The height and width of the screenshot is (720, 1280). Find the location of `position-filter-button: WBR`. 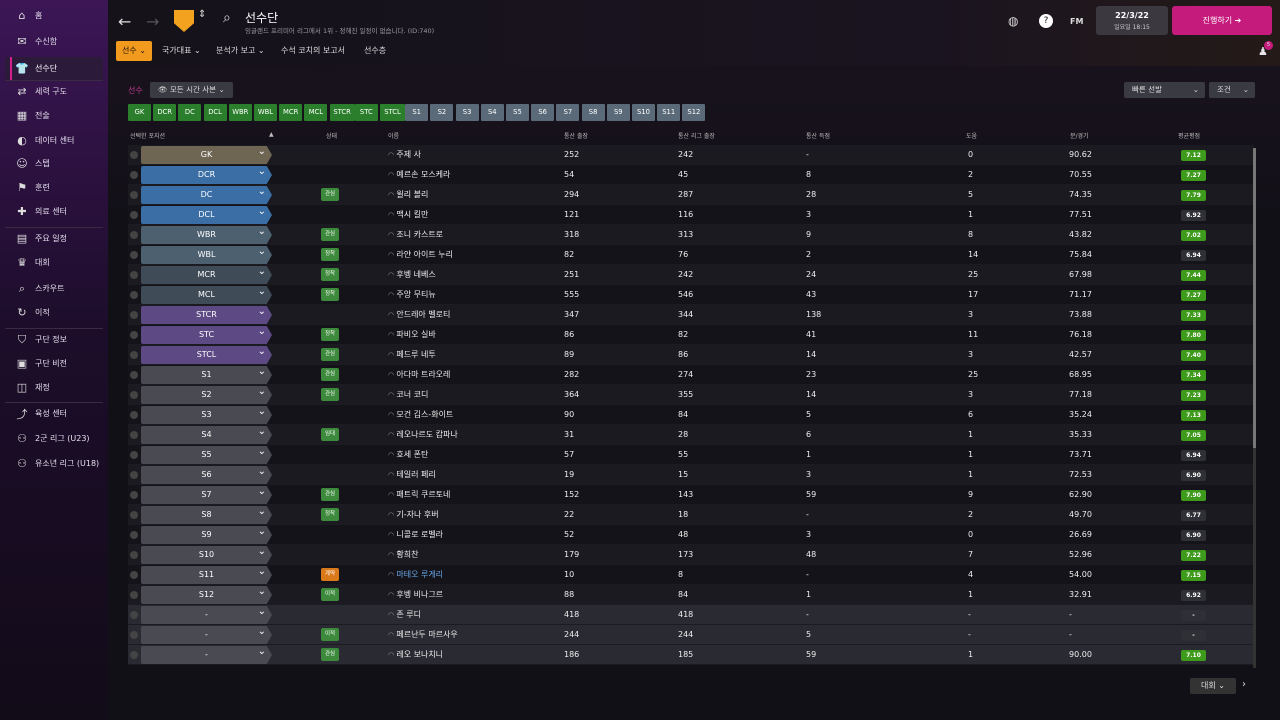

position-filter-button: WBR is located at coordinates (240, 112).